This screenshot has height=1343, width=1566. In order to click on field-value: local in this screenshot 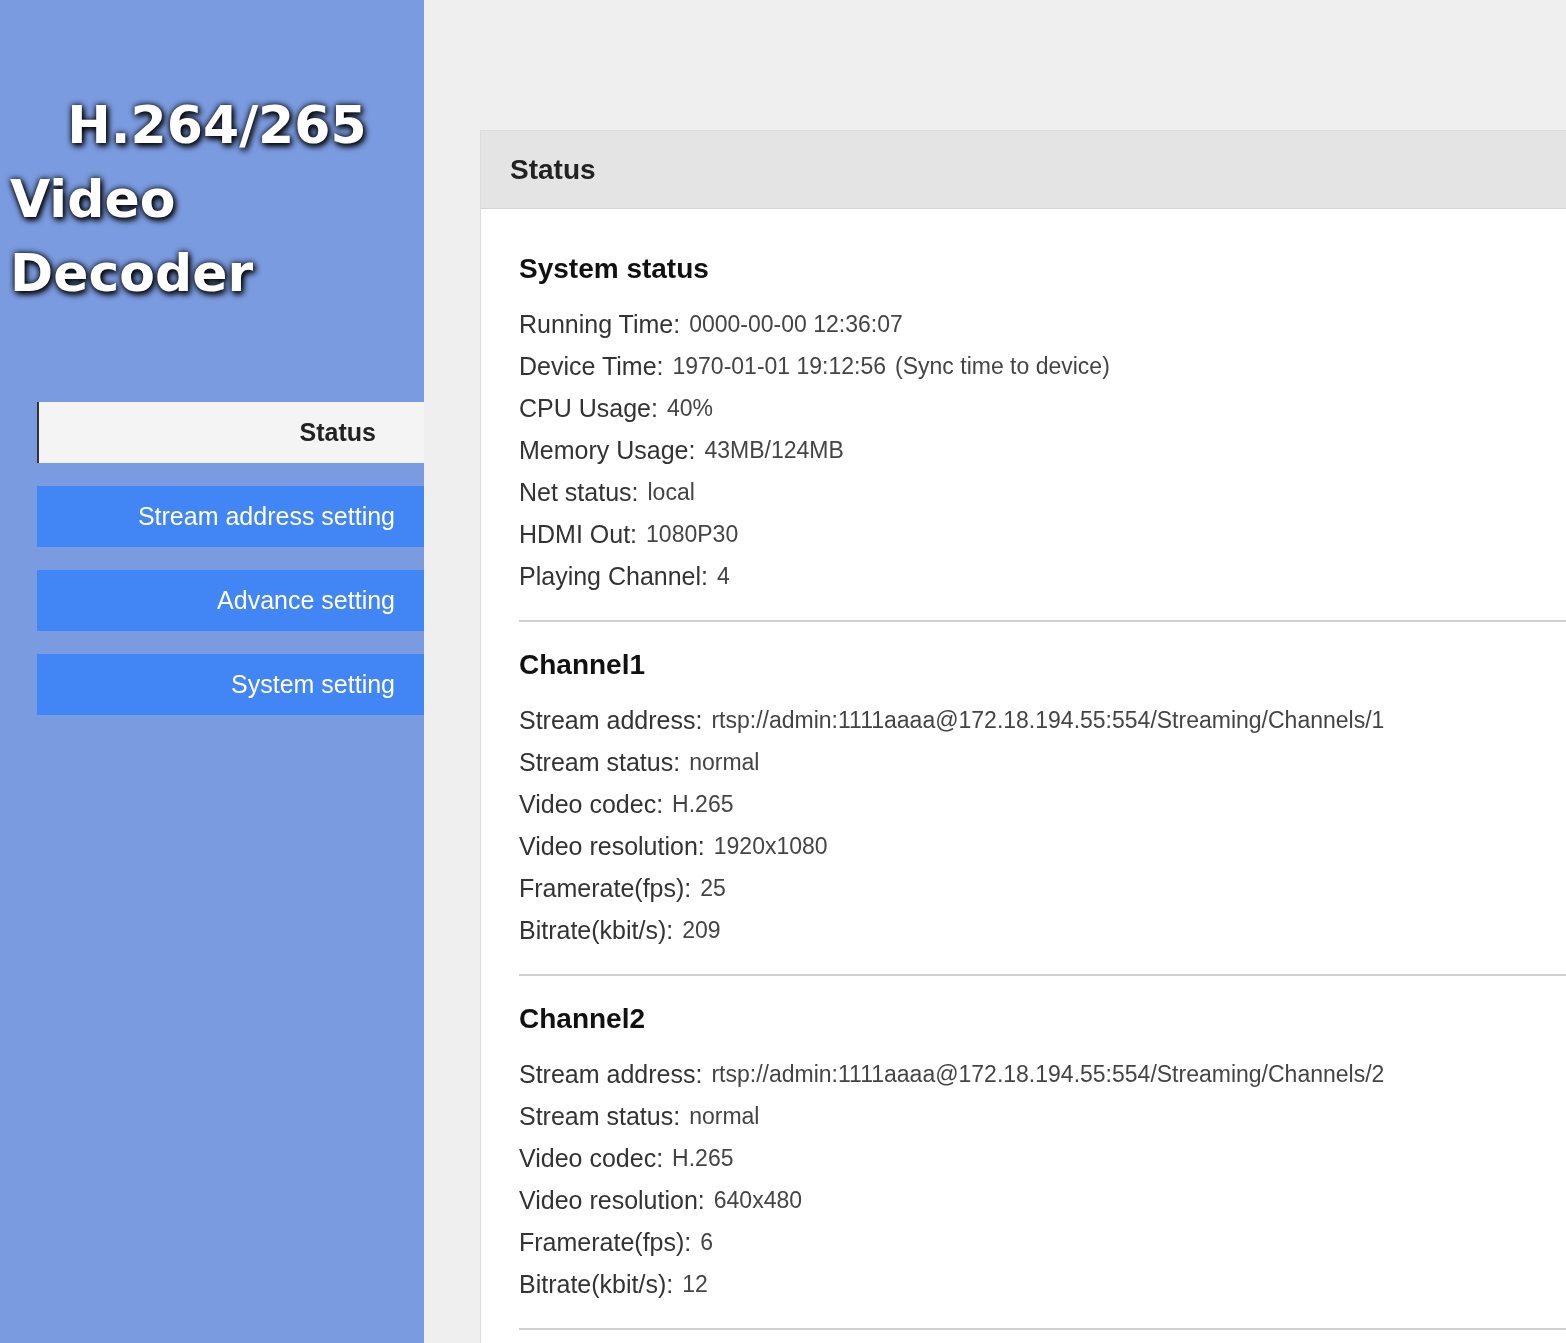, I will do `click(671, 492)`.